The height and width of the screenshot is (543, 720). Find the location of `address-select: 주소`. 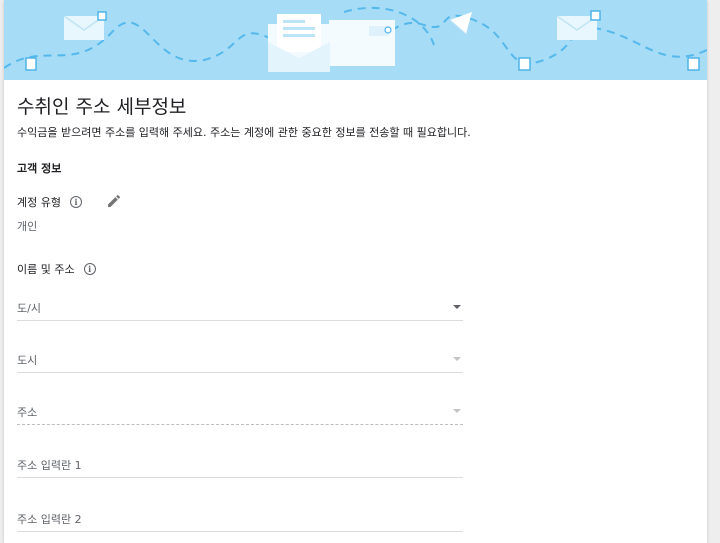

address-select: 주소 is located at coordinates (240, 412).